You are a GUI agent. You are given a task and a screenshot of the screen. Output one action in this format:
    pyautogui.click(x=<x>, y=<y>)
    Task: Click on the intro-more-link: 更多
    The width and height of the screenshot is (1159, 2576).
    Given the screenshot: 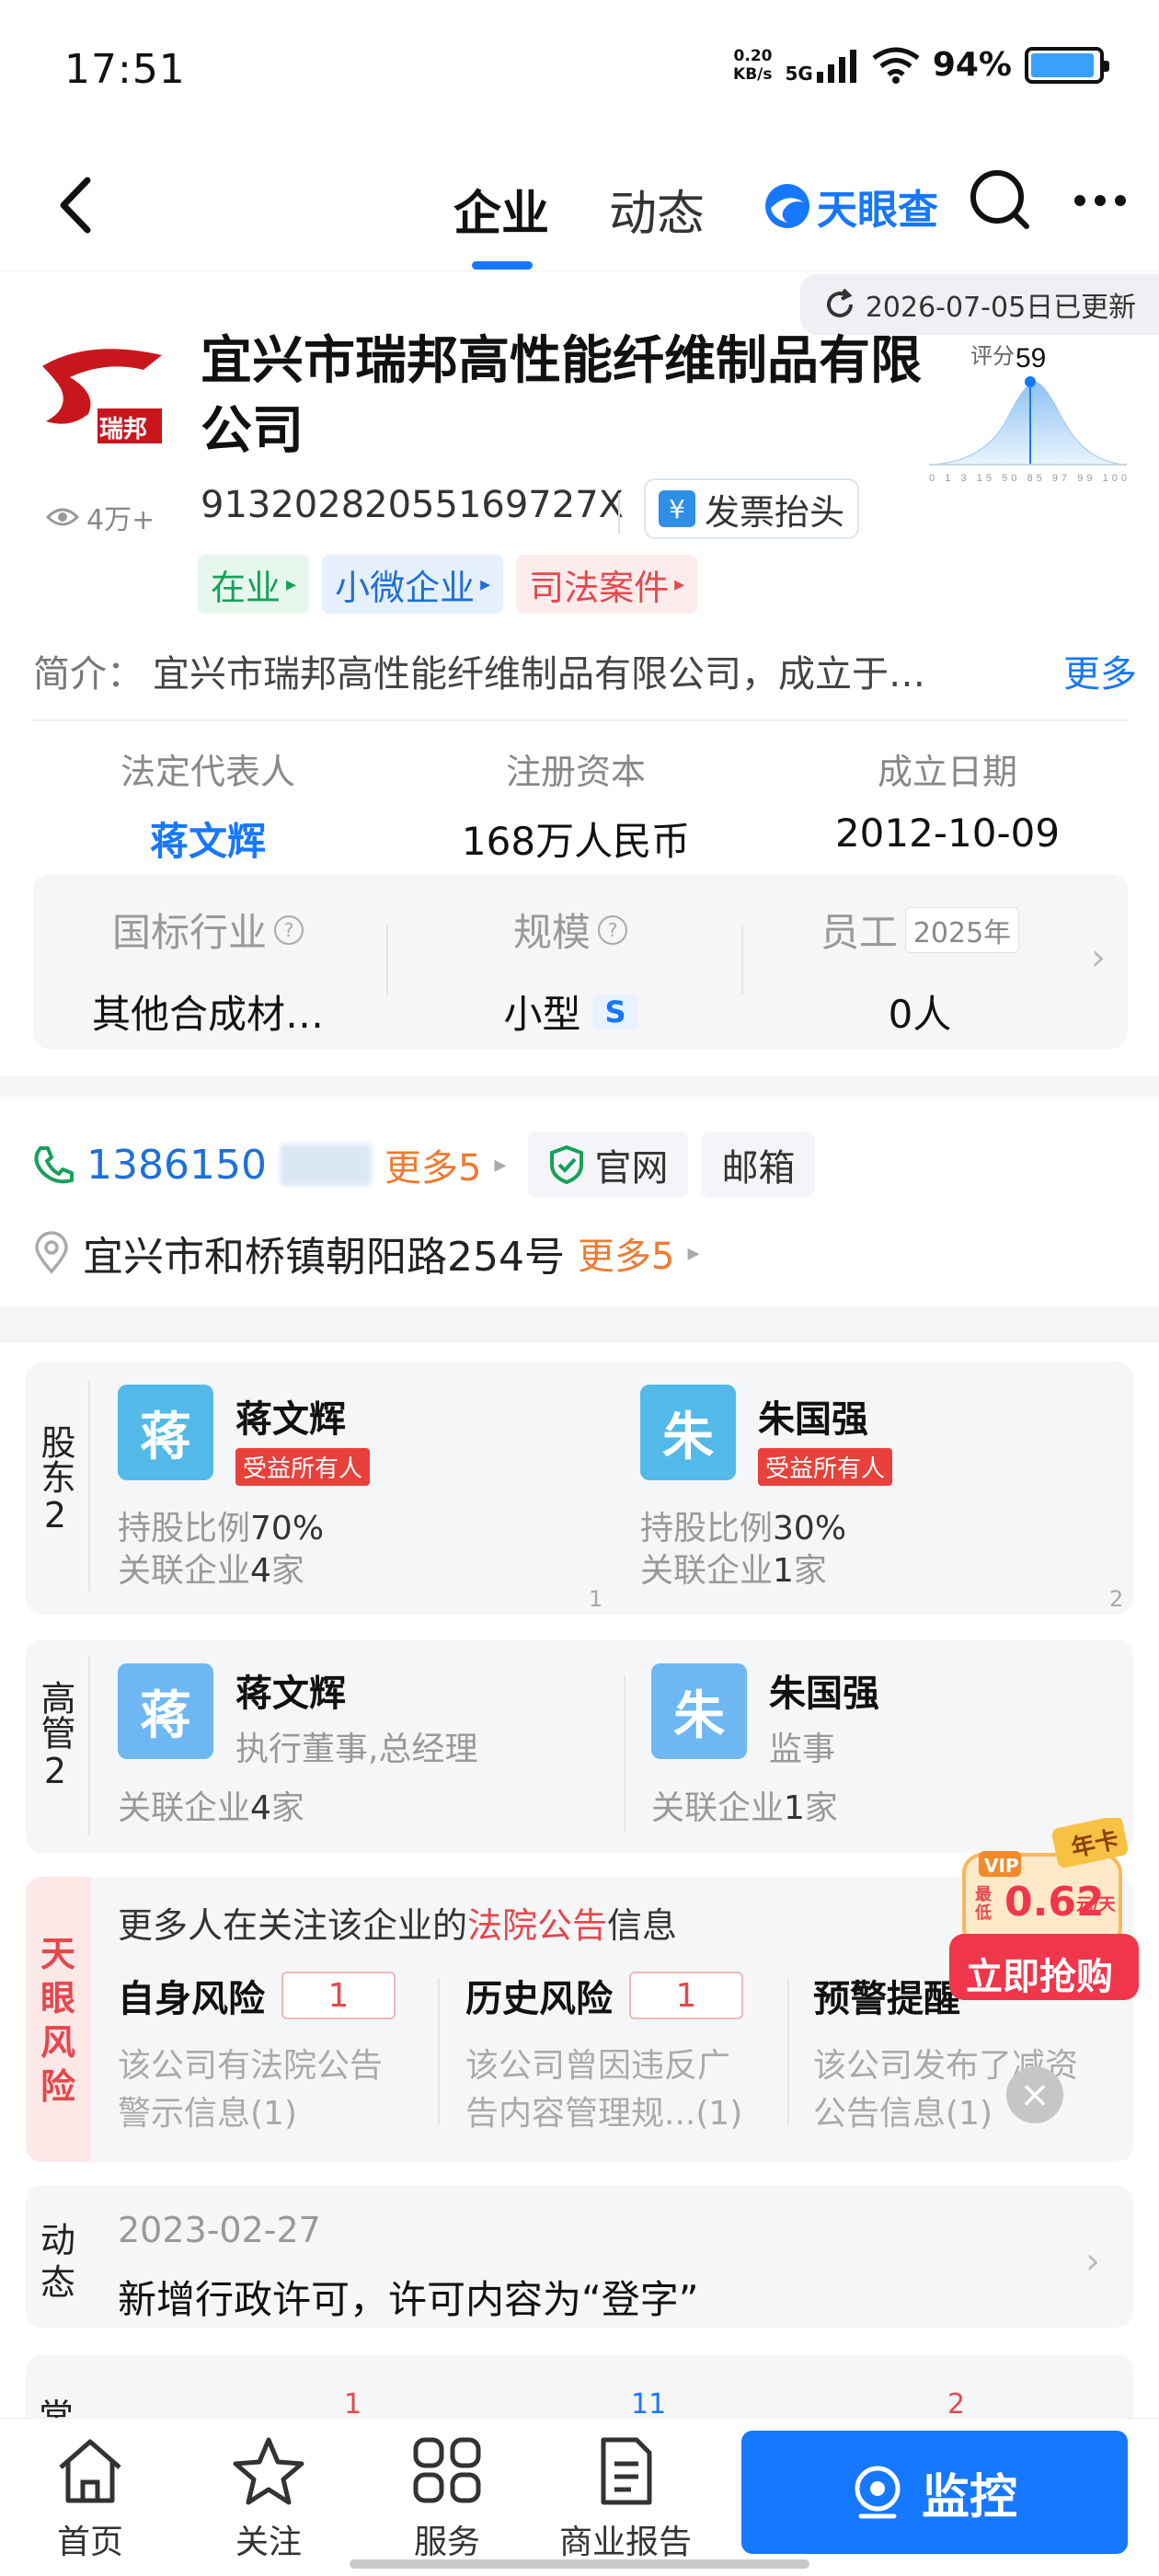 What is the action you would take?
    pyautogui.click(x=1100, y=670)
    